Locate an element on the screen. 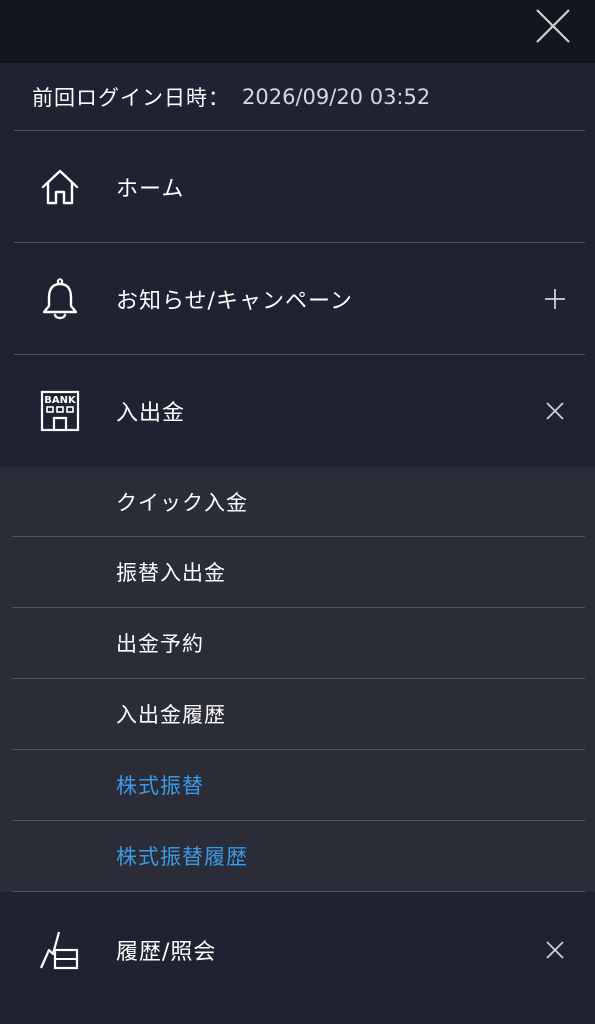  submenu-item-withdrawal-reservation: 出金予約 is located at coordinates (298, 643).